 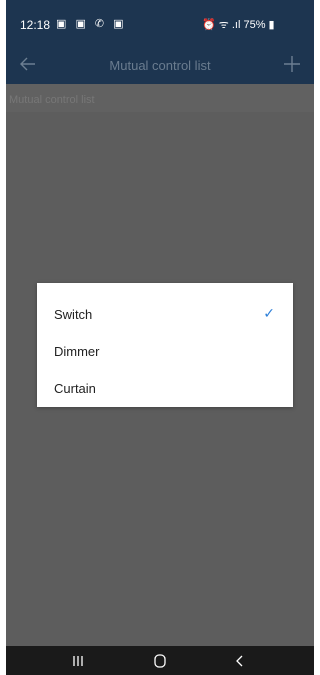 What do you see at coordinates (160, 23) in the screenshot?
I see `status-bar: 12:18 ▣ ▣ ✆ ▣ ⏰ ᯤ .ıl 75% ▮` at bounding box center [160, 23].